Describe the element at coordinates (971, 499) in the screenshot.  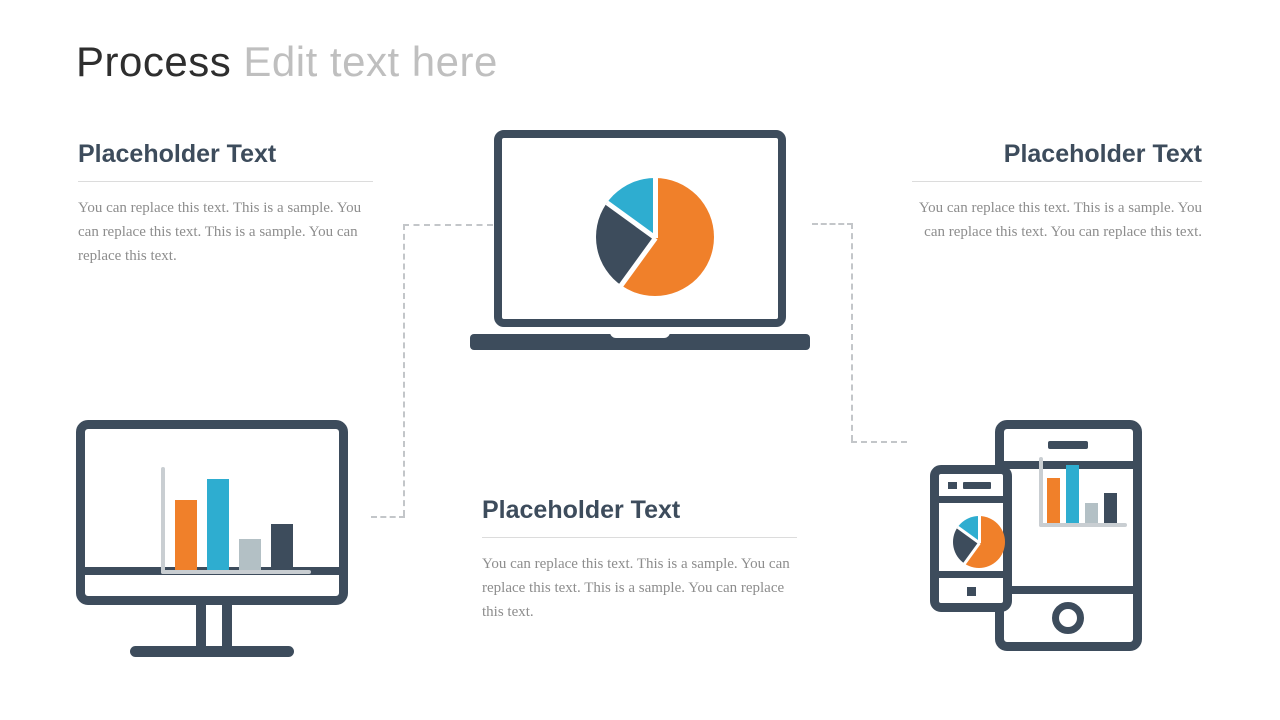
I see `phone-top-bezel-line` at that location.